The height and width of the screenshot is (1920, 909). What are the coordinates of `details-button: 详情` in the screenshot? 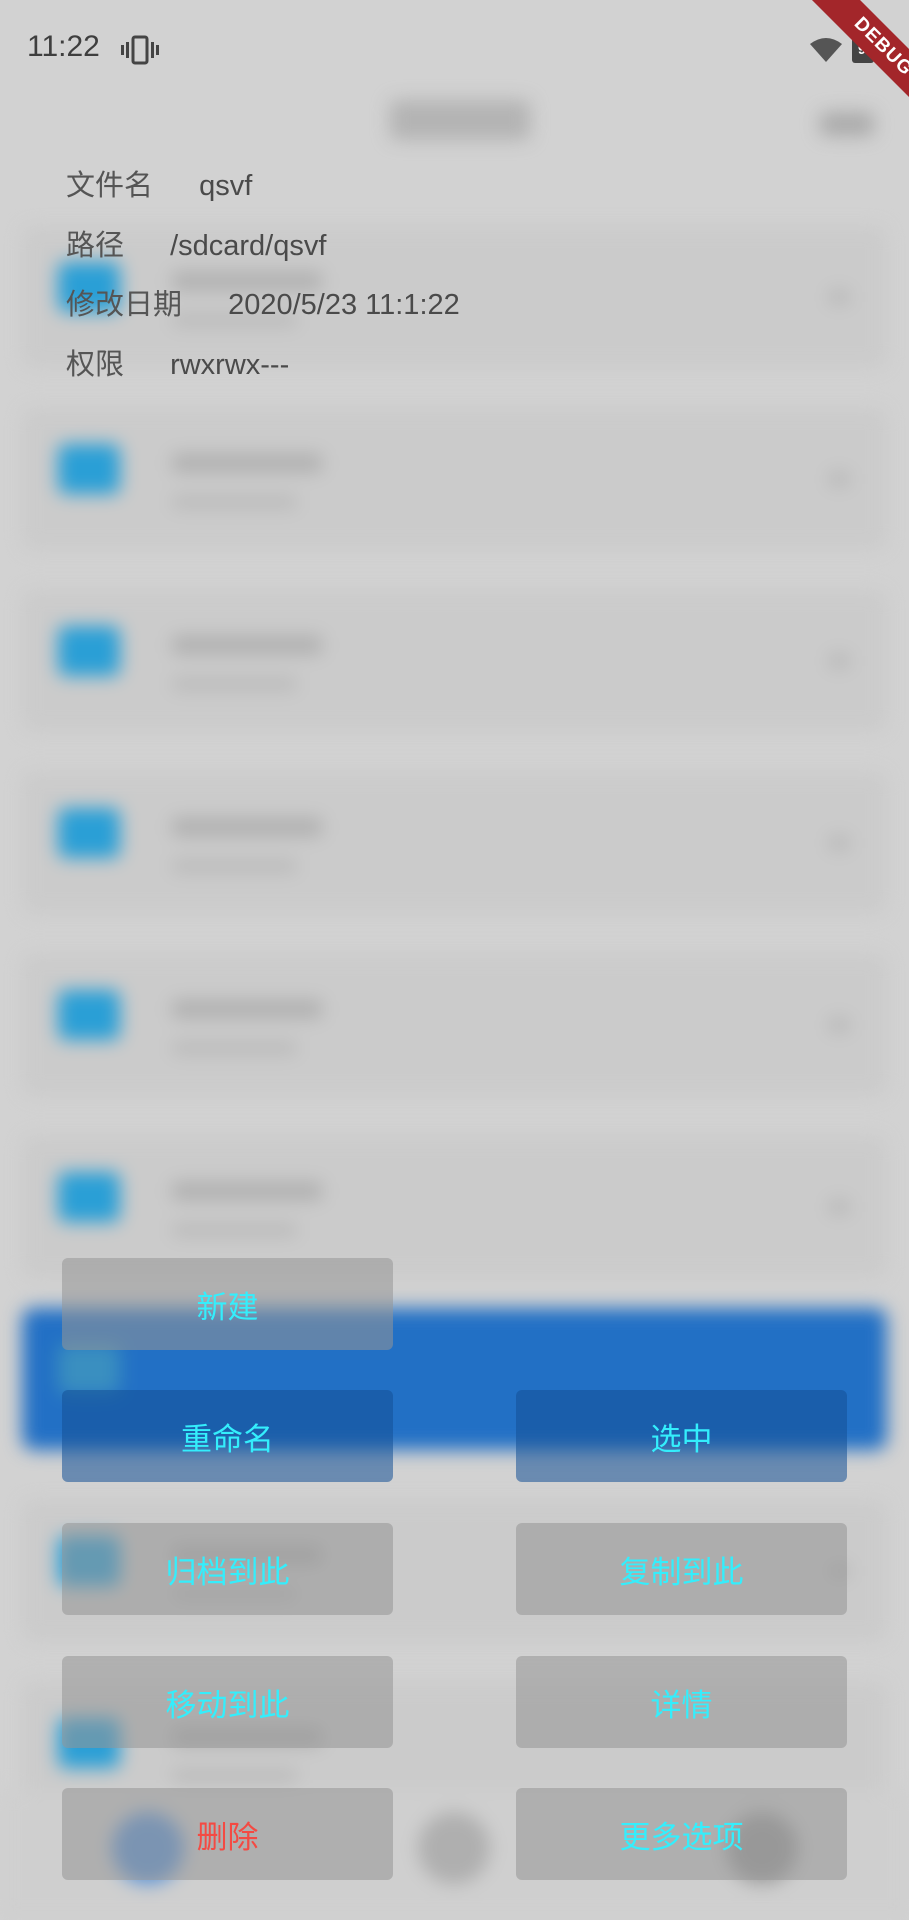 It's located at (681, 1702).